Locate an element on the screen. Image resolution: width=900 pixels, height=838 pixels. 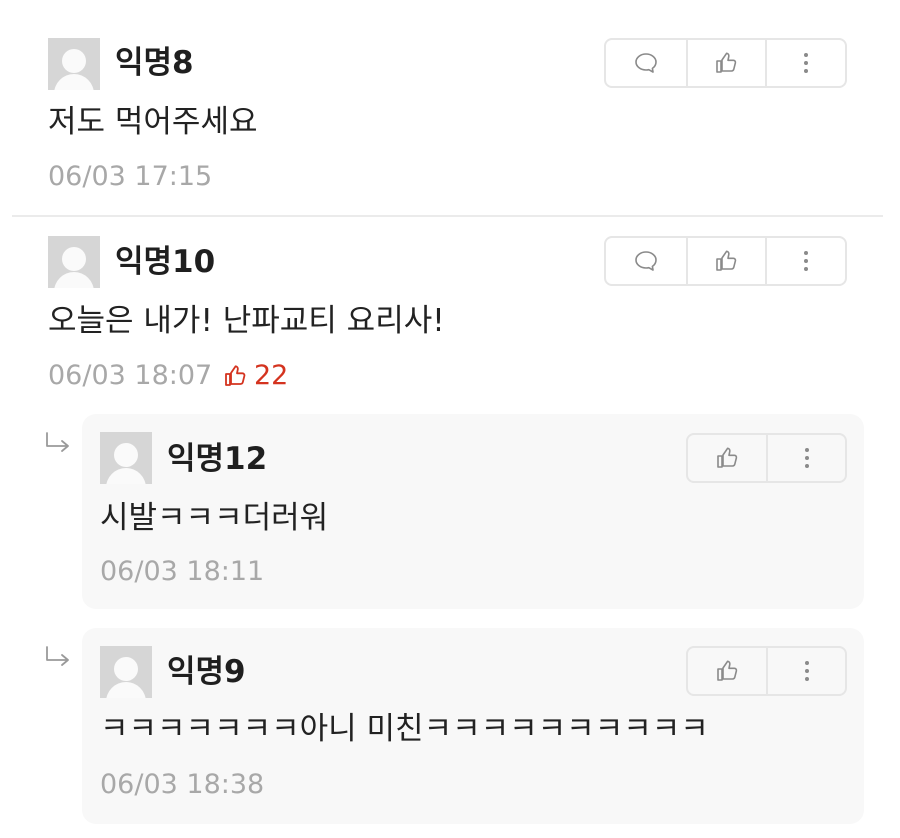
comment-time: 06/03 17:15 is located at coordinates (130, 176).